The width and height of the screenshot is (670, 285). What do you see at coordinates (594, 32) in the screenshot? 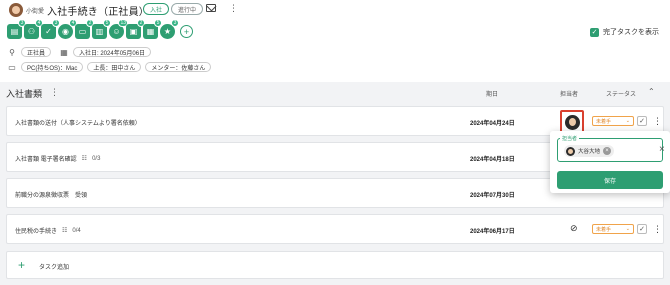
I see `checkbox-icon: ✓` at bounding box center [594, 32].